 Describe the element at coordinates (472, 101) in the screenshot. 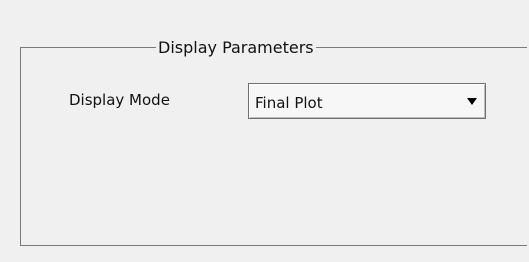

I see `chevron-down-icon` at that location.